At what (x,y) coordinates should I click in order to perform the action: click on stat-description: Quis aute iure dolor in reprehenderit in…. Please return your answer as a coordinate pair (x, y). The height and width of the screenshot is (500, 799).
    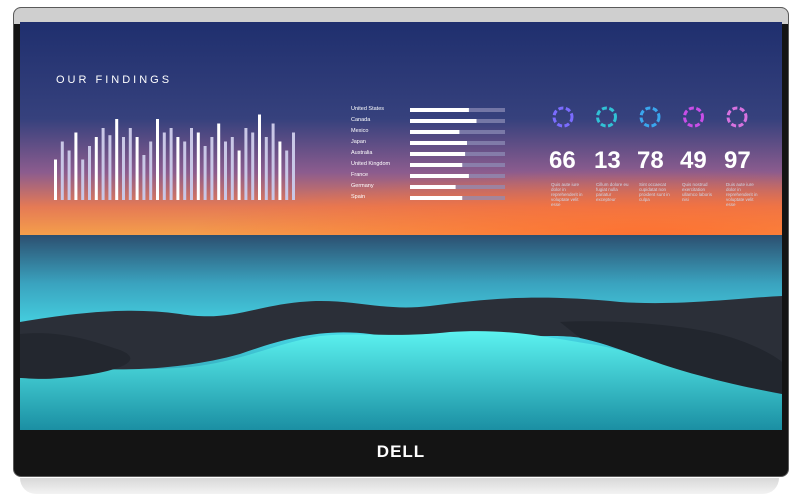
    Looking at the image, I should click on (567, 194).